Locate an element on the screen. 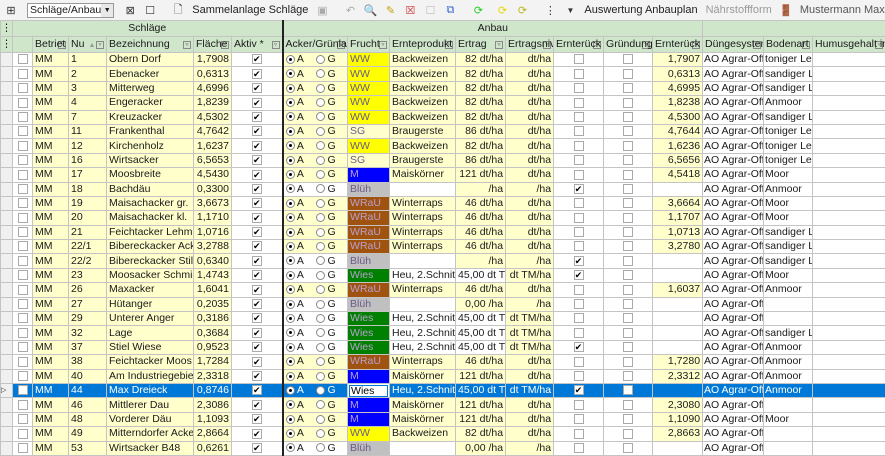 This screenshot has height=456, width=885. flaeche-cell: 3,2788 is located at coordinates (213, 247).